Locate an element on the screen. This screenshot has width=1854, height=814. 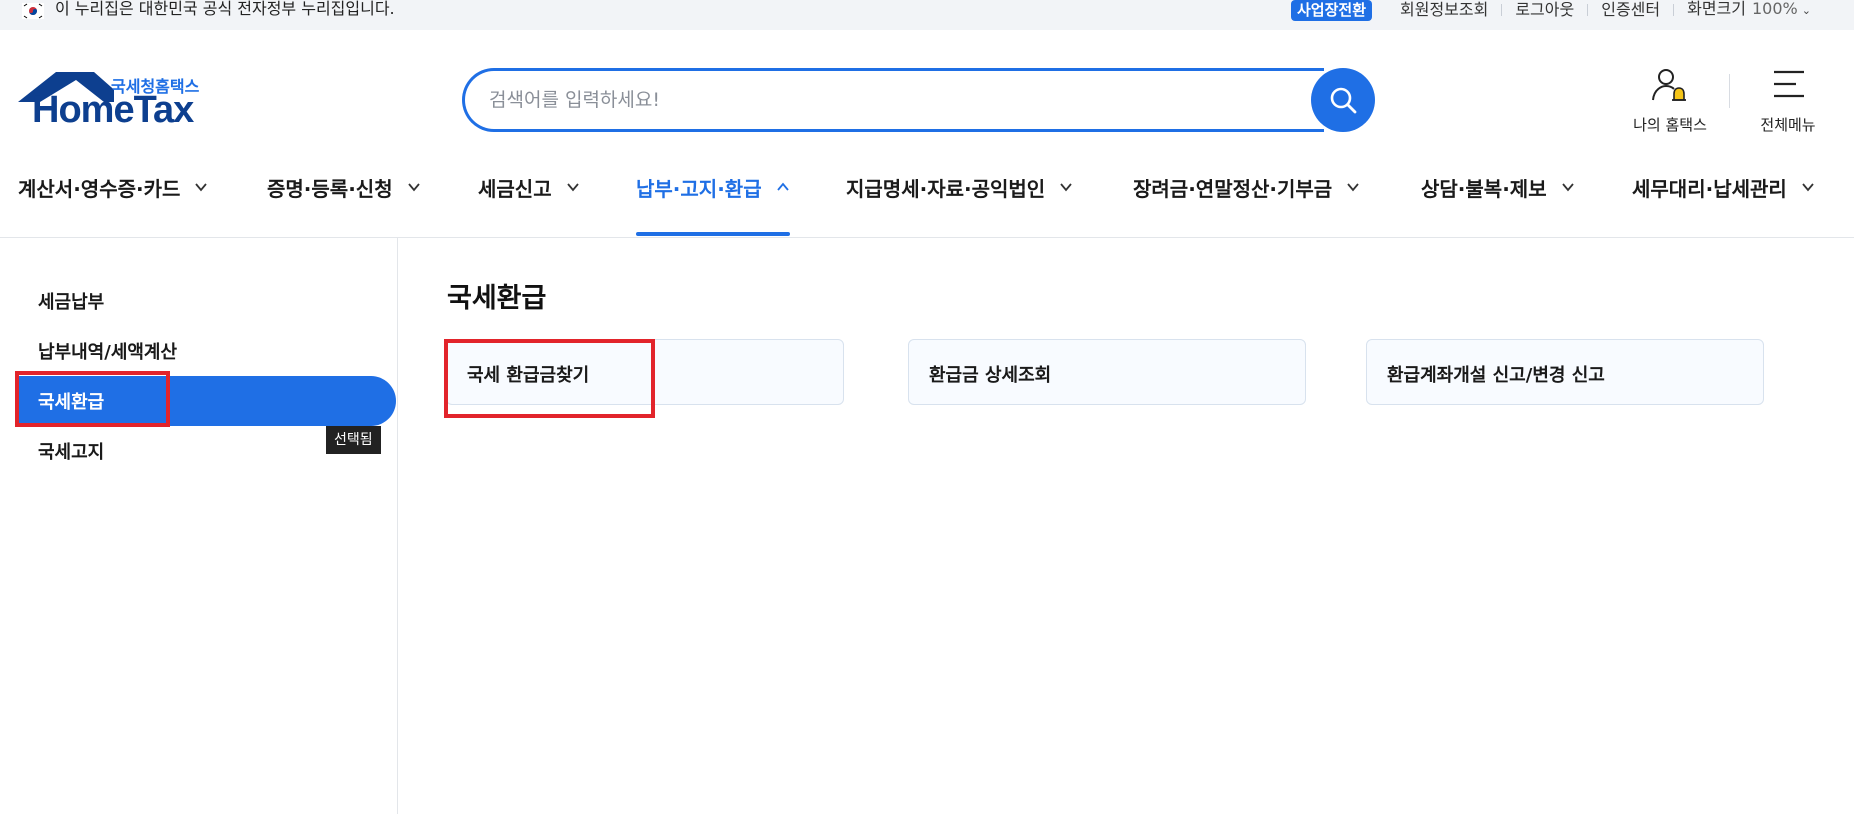
gnb-item-certificates: 증명·등록·신청 is located at coordinates (344, 187).